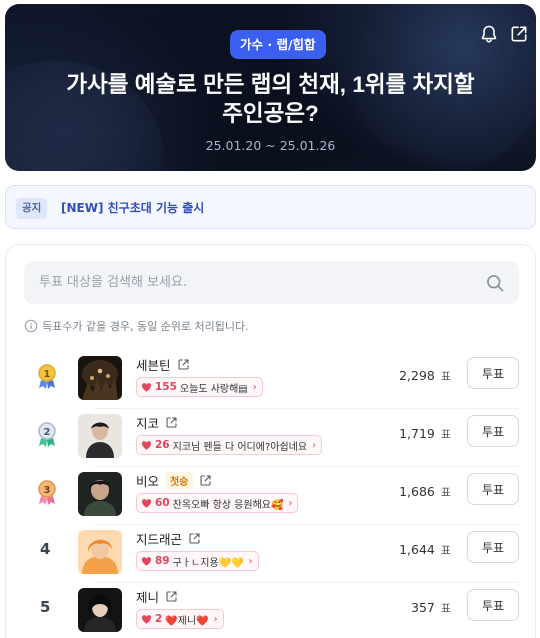  What do you see at coordinates (162, 503) in the screenshot?
I see `cheer-count: 60` at bounding box center [162, 503].